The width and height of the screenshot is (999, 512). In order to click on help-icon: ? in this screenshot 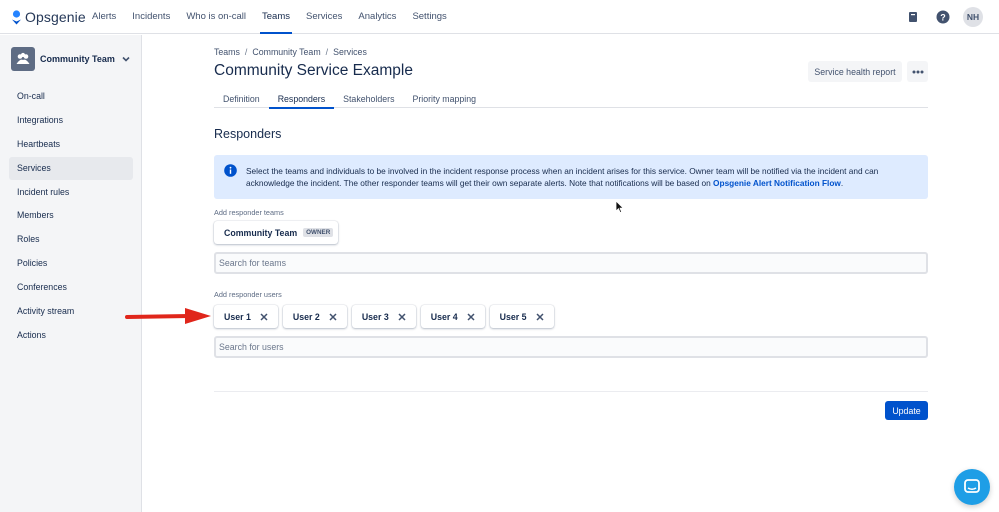, I will do `click(943, 17)`.